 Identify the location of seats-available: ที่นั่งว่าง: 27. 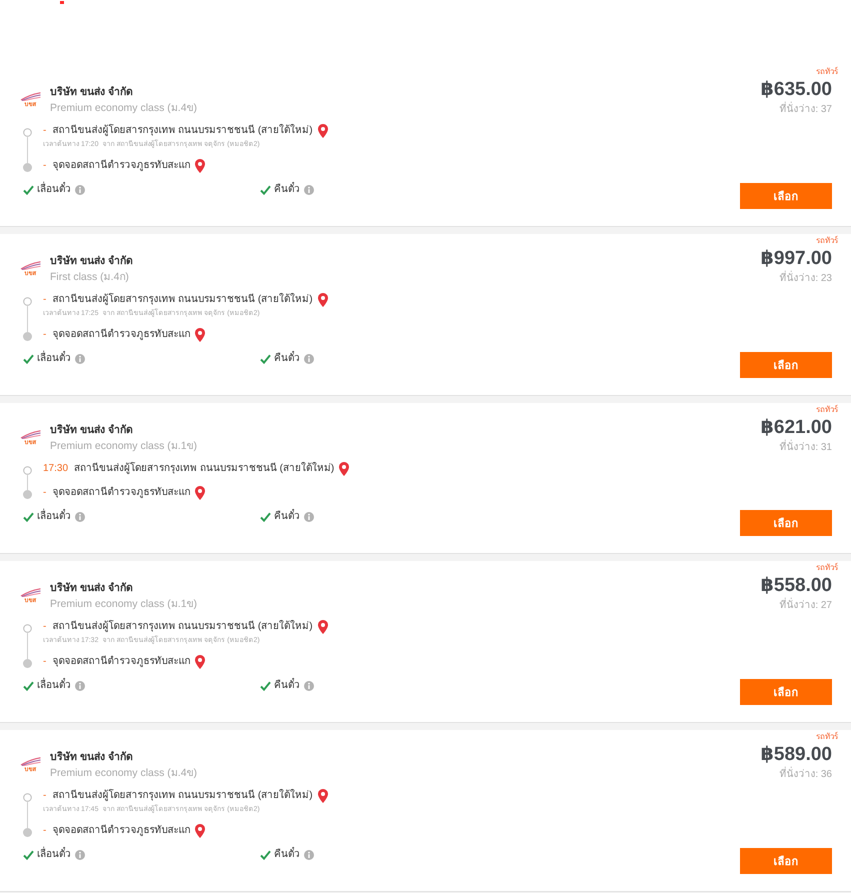
(805, 605).